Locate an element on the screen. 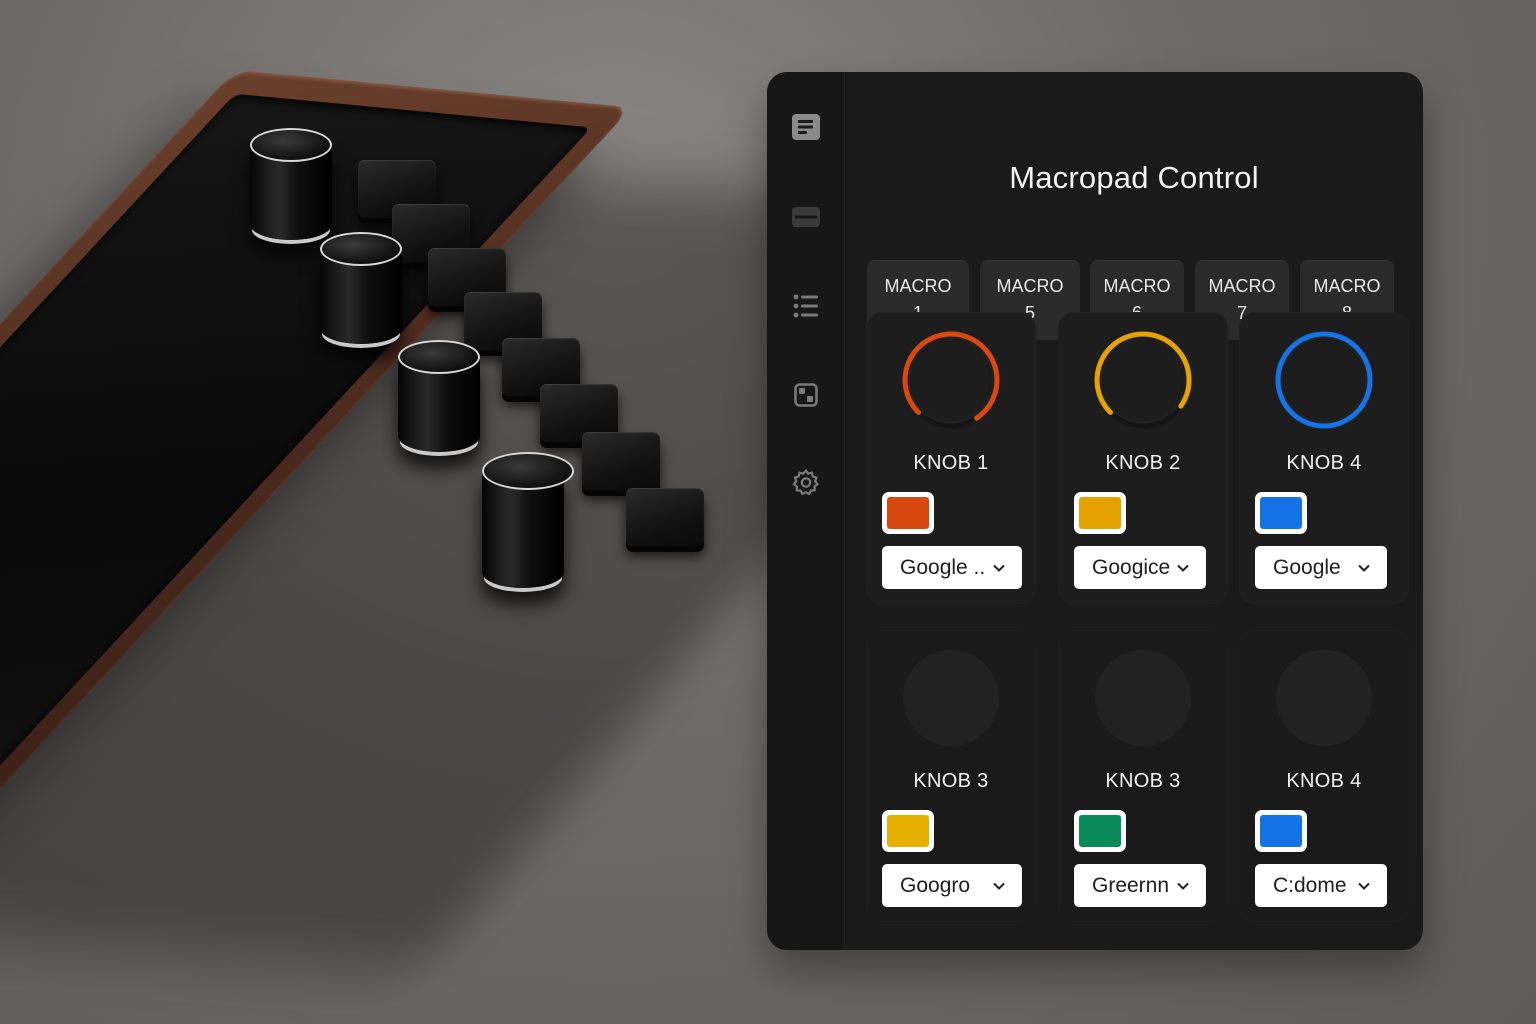 The image size is (1536, 1024). knob-label: KNOB 1 is located at coordinates (951, 463).